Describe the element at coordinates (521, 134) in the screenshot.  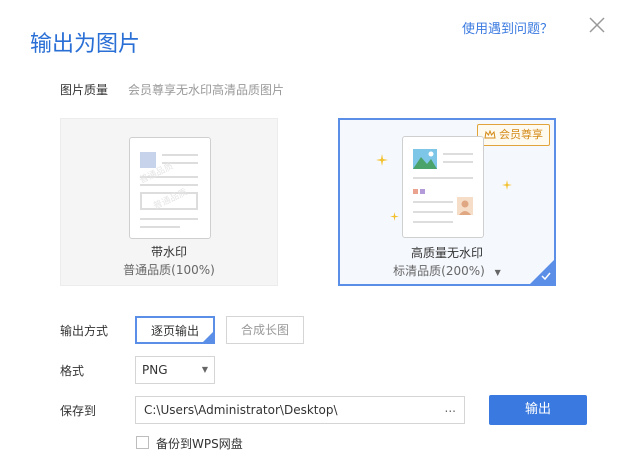
I see `vip-badge-label: 会员尊享` at that location.